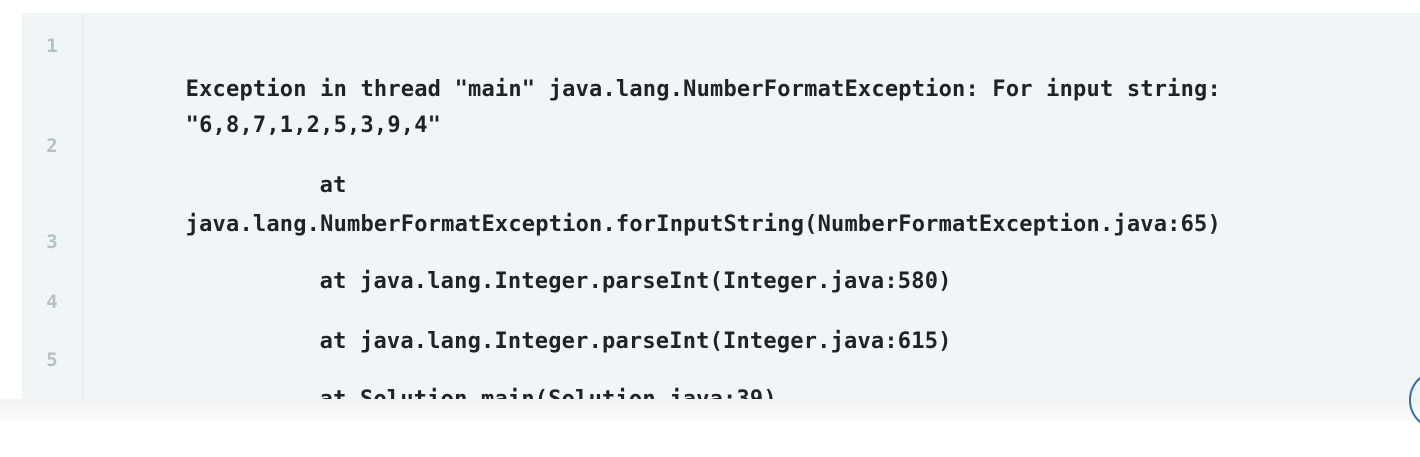  Describe the element at coordinates (52, 360) in the screenshot. I see `line-number: 5` at that location.